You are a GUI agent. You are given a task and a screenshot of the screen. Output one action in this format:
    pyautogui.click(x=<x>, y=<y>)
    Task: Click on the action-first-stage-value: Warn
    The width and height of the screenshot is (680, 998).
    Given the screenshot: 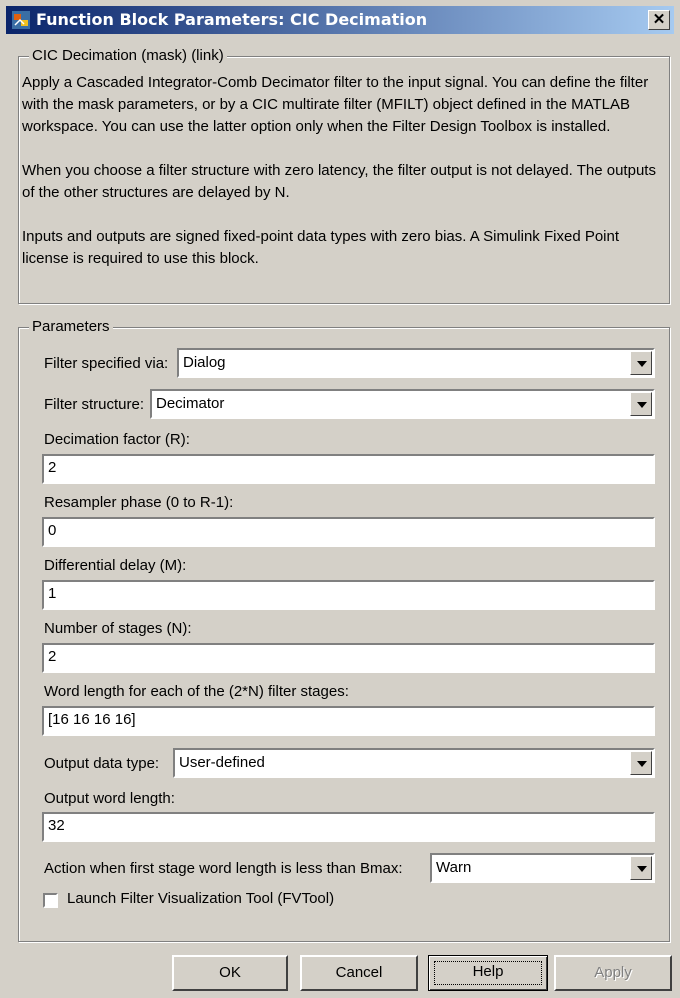 What is the action you would take?
    pyautogui.click(x=454, y=867)
    